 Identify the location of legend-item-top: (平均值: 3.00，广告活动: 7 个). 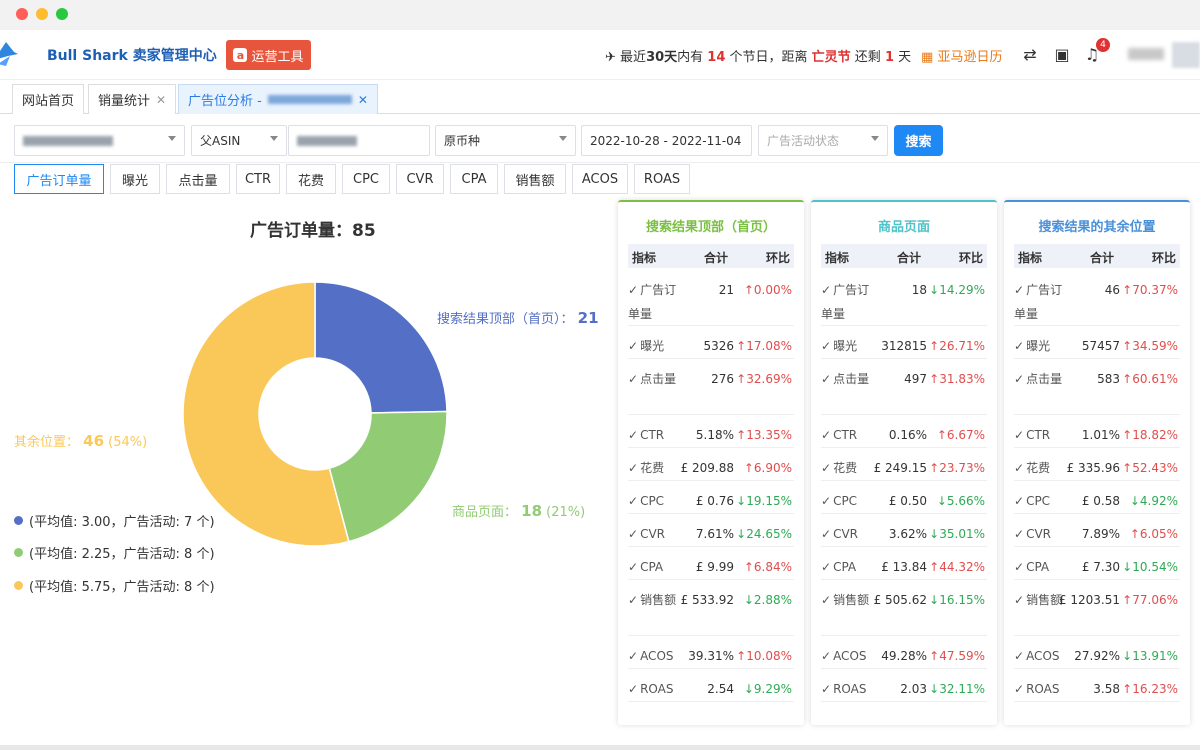
(114, 520).